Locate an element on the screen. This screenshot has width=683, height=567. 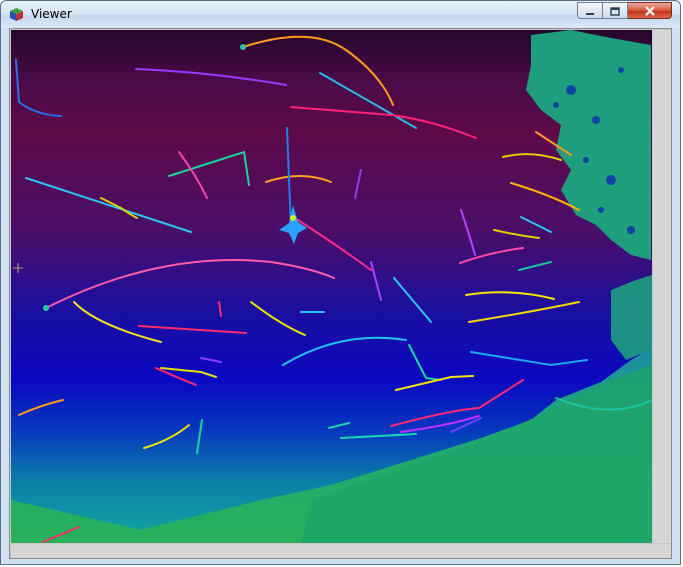
window-controls is located at coordinates (624, 10).